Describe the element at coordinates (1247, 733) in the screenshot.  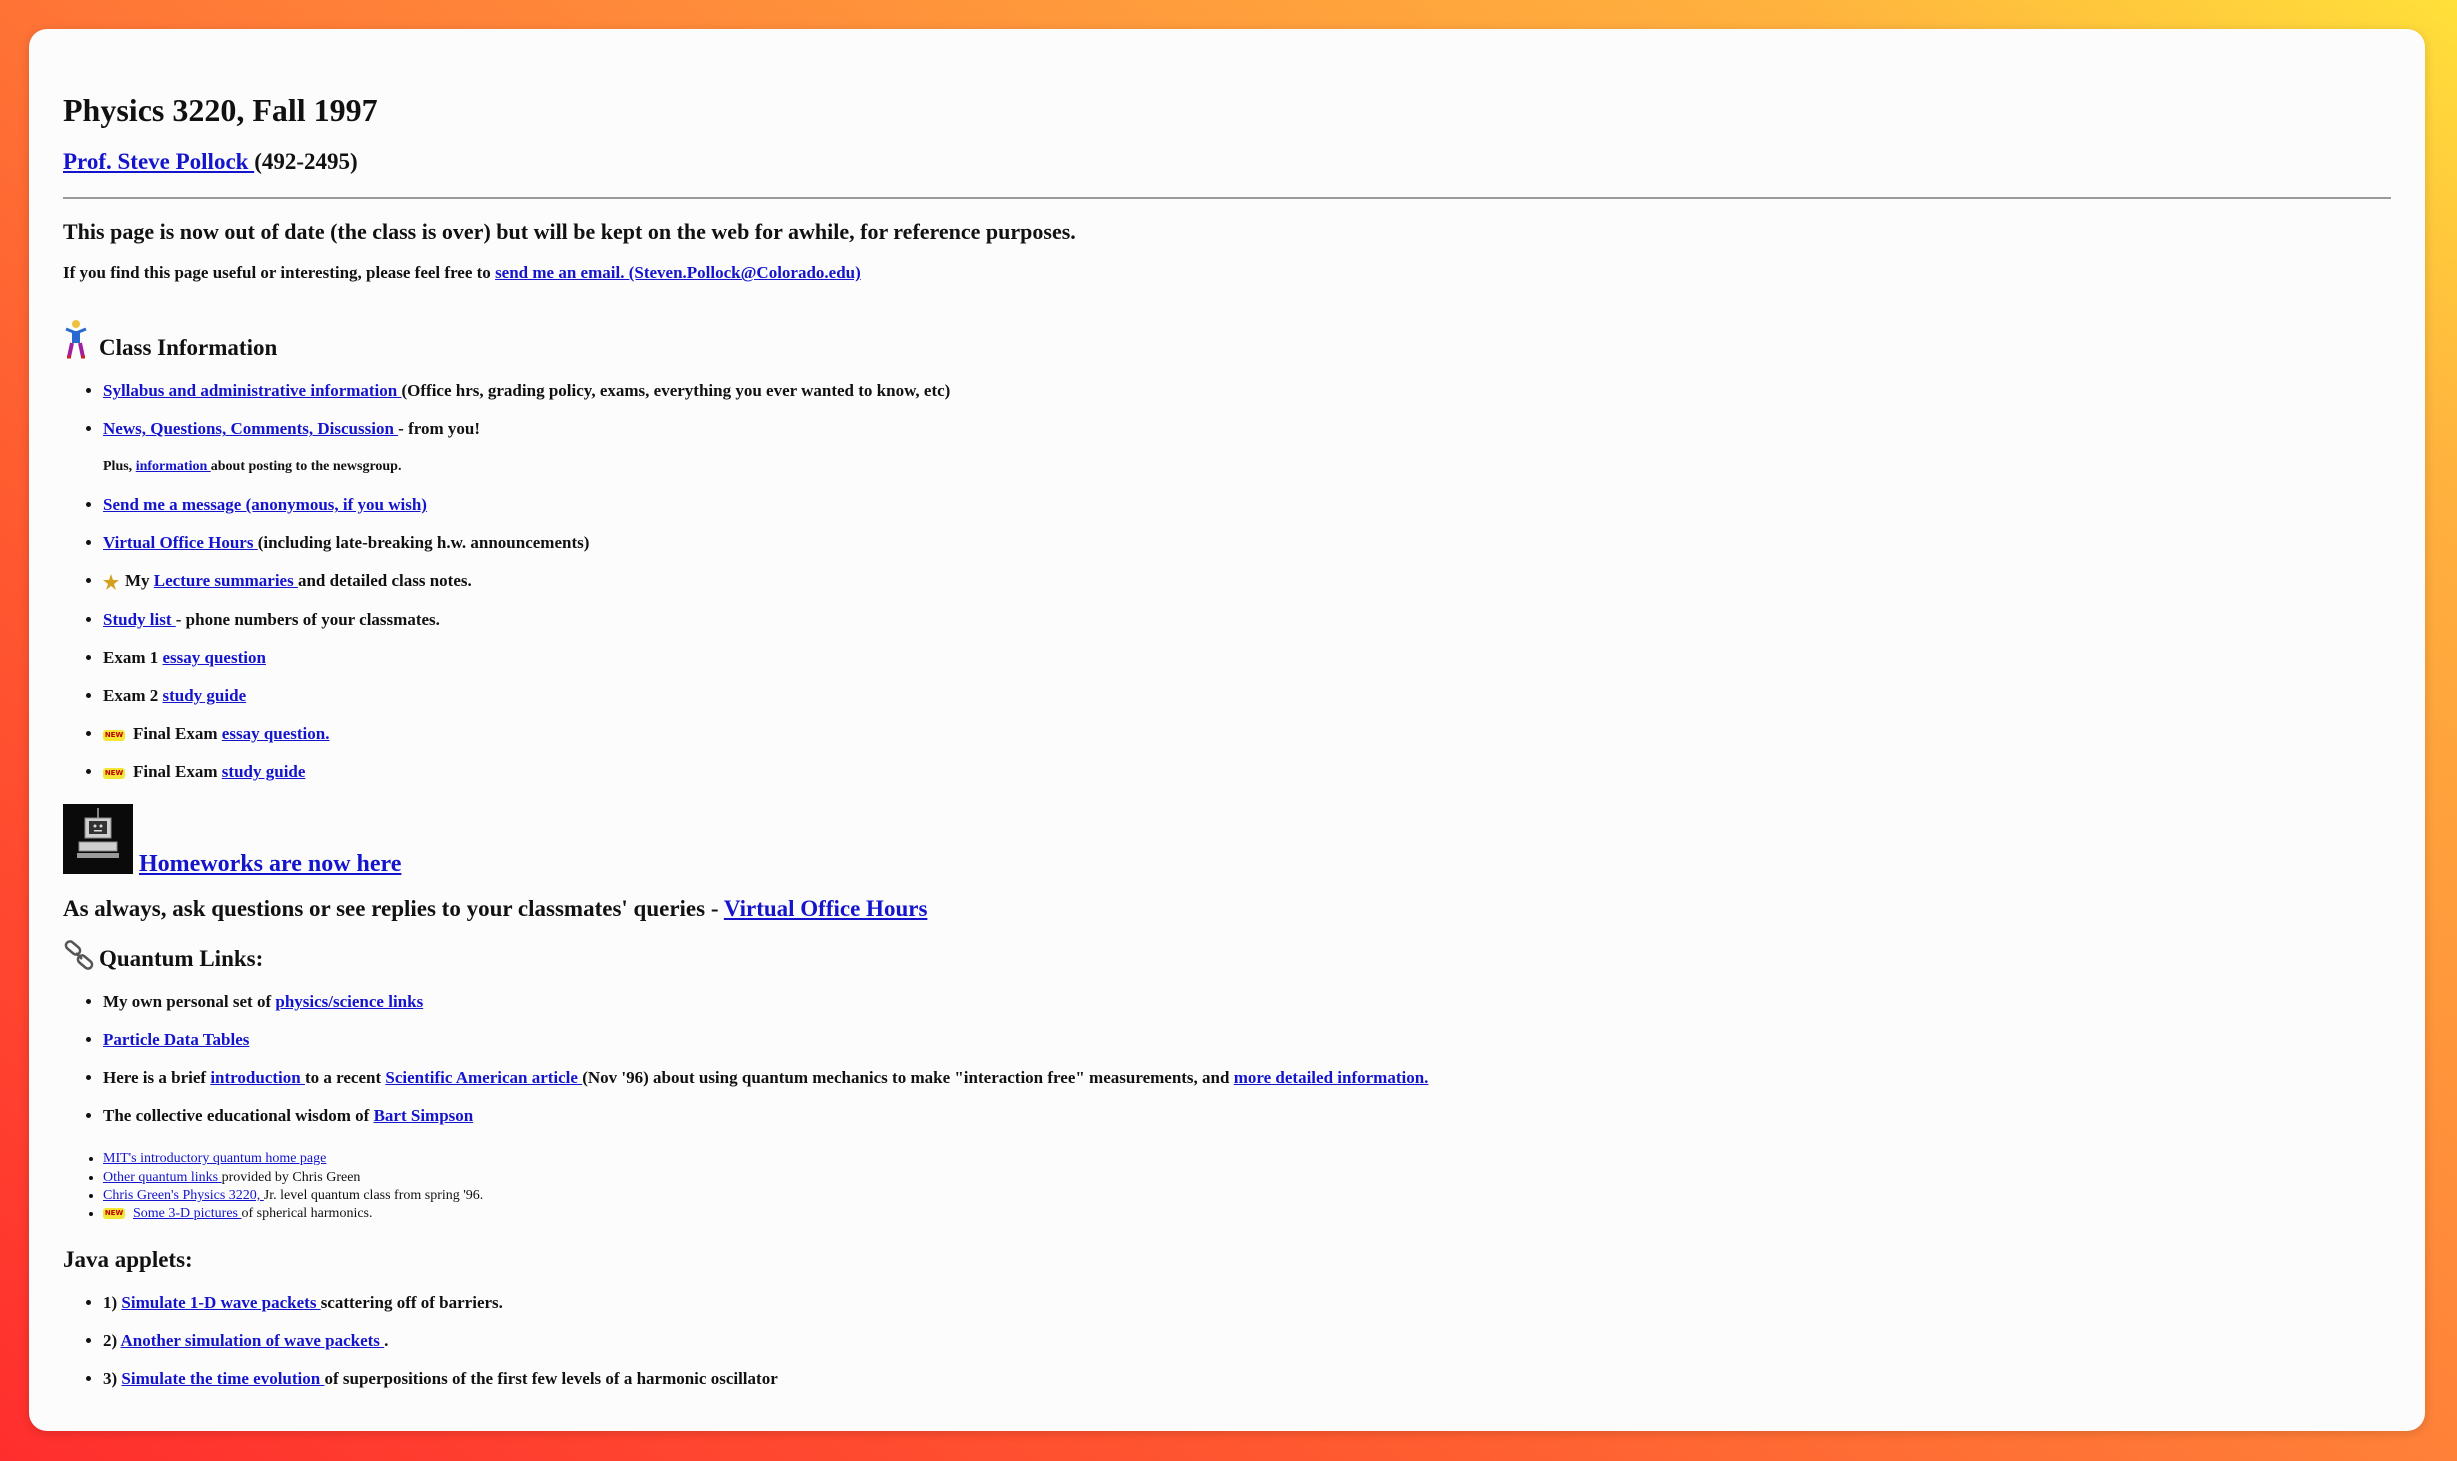
I see `list-item: NEW Final Exam essay question.` at that location.